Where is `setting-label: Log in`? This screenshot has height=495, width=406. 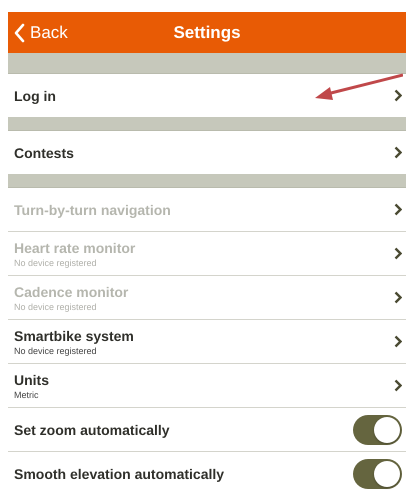 setting-label: Log in is located at coordinates (35, 96).